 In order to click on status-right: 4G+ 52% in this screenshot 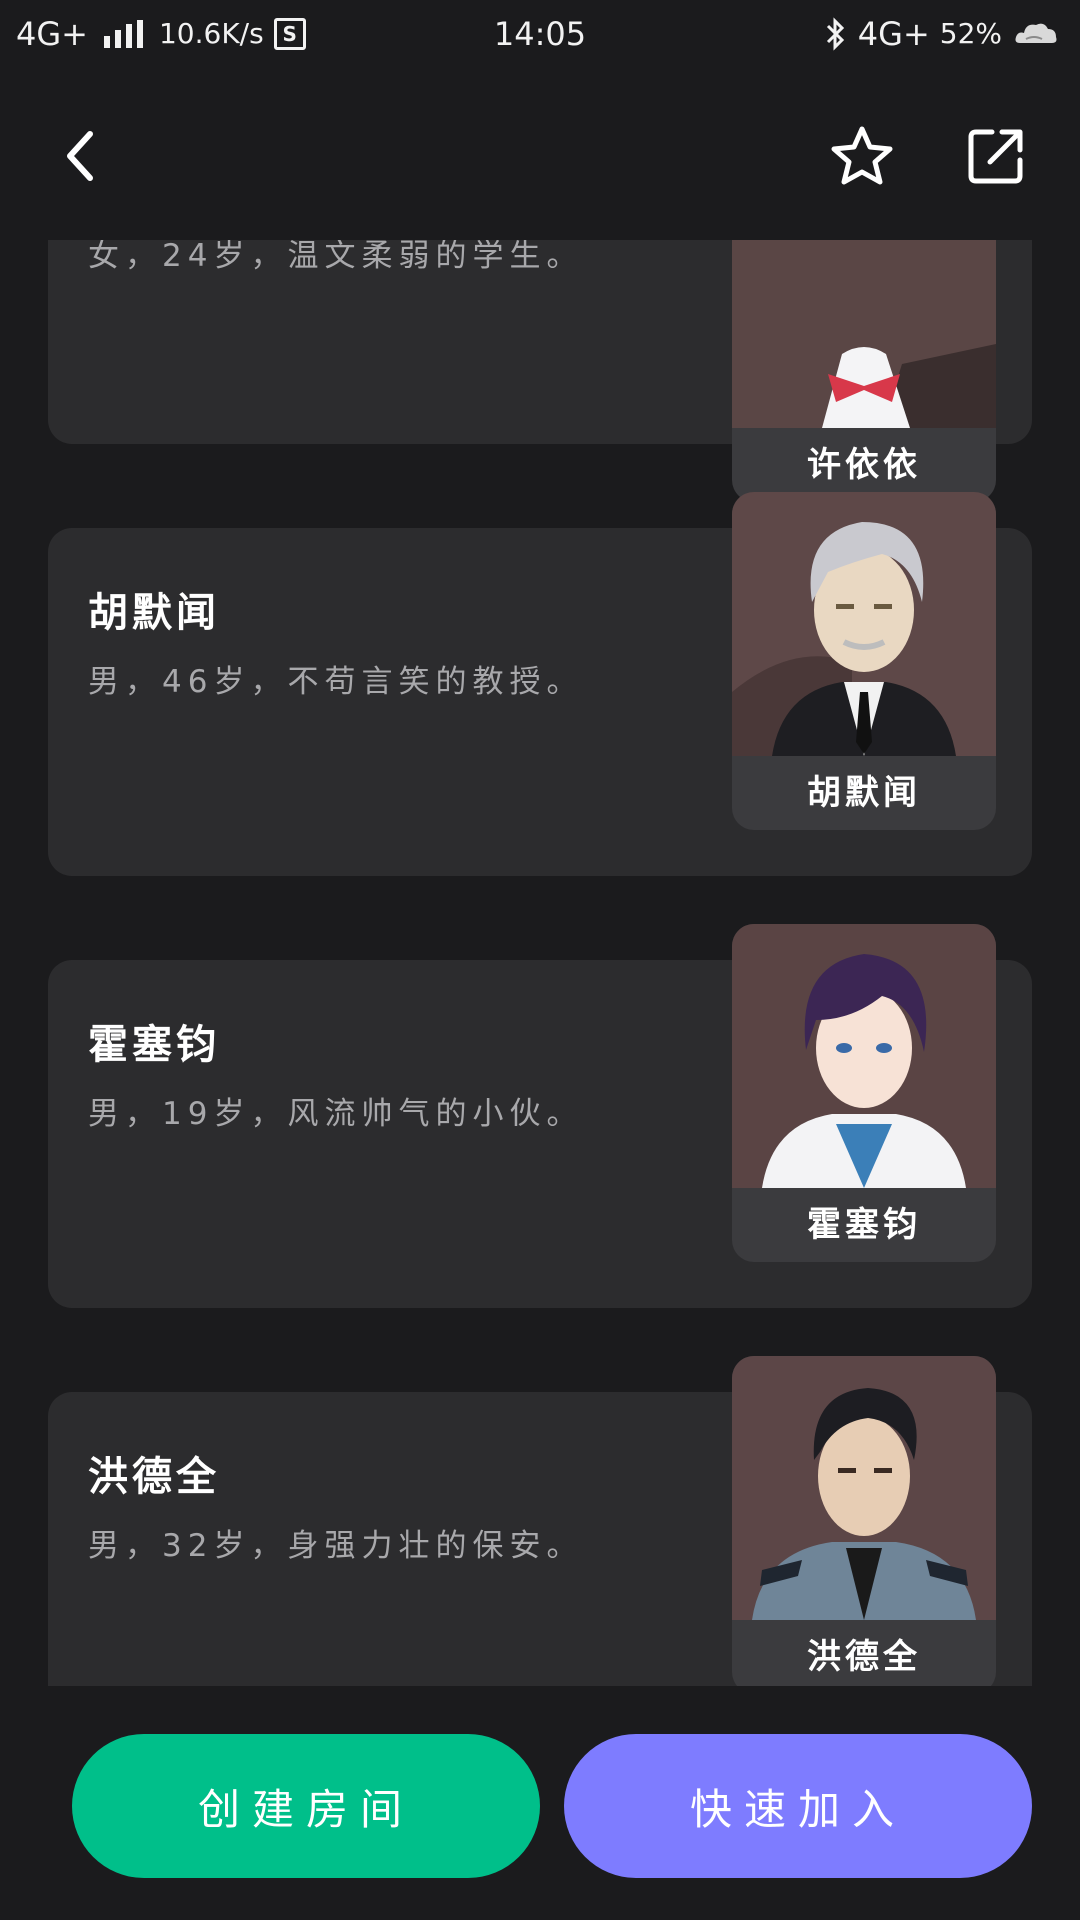, I will do `click(942, 34)`.